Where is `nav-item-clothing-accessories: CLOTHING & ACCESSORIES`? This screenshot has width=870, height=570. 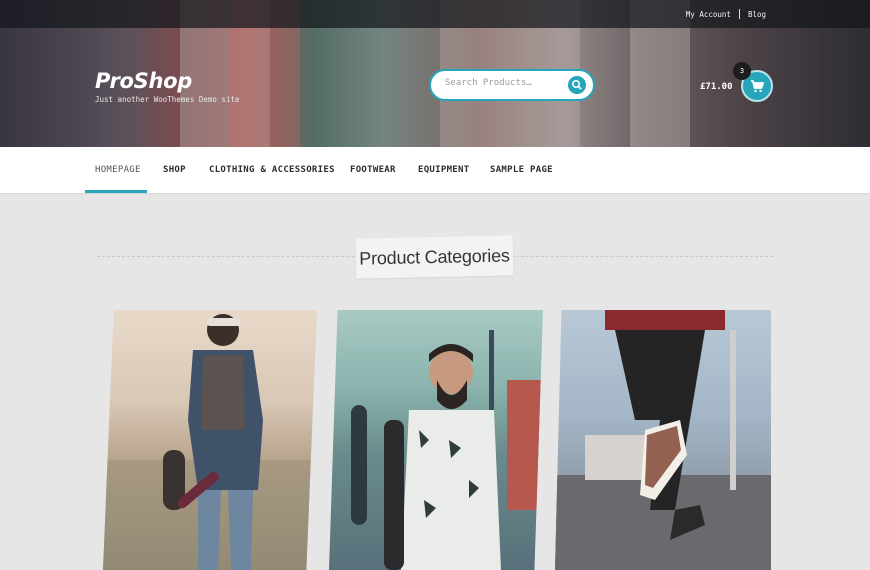
nav-item-clothing-accessories: CLOTHING & ACCESSORIES is located at coordinates (272, 170).